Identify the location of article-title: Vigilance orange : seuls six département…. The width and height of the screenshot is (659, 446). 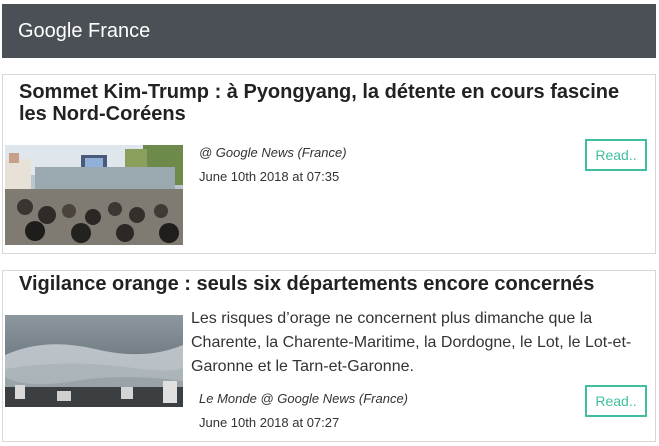
(332, 284).